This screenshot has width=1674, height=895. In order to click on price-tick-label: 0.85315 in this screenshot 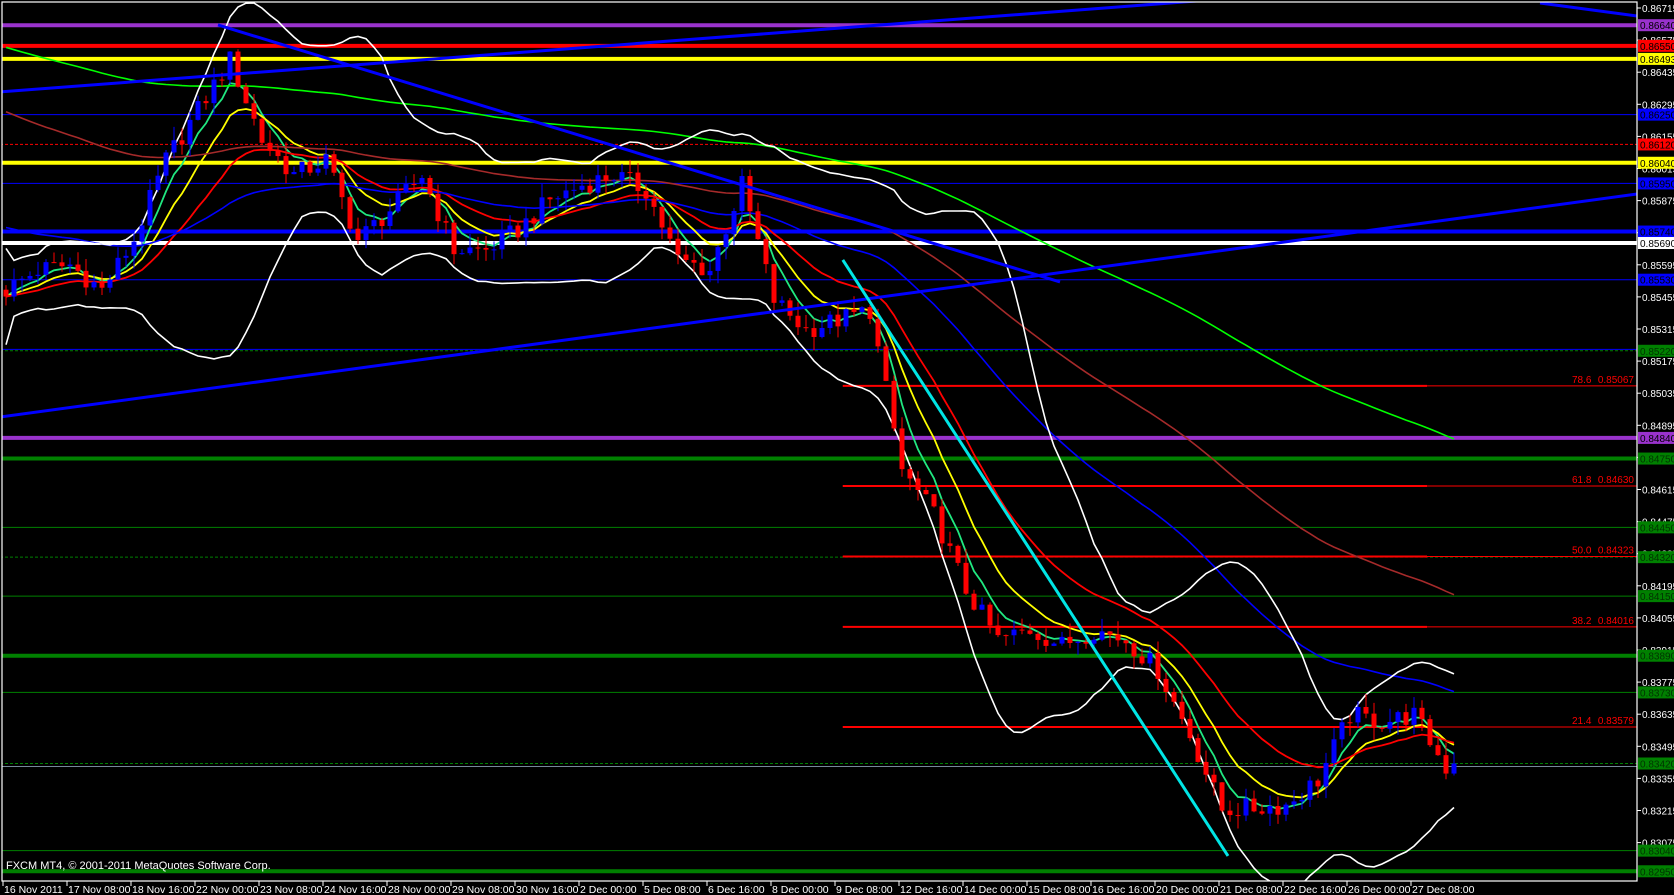, I will do `click(1658, 330)`.